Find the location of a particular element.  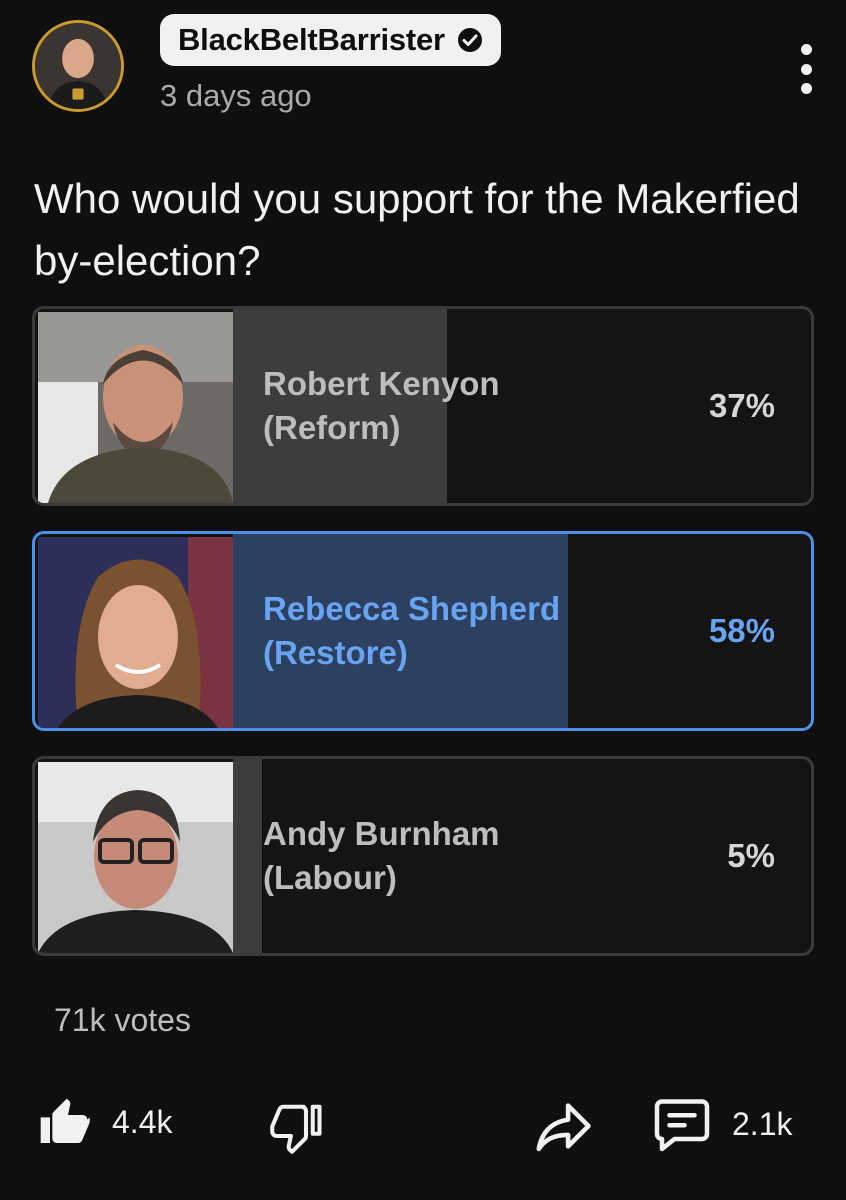

like-count: 4.4k is located at coordinates (142, 1121).